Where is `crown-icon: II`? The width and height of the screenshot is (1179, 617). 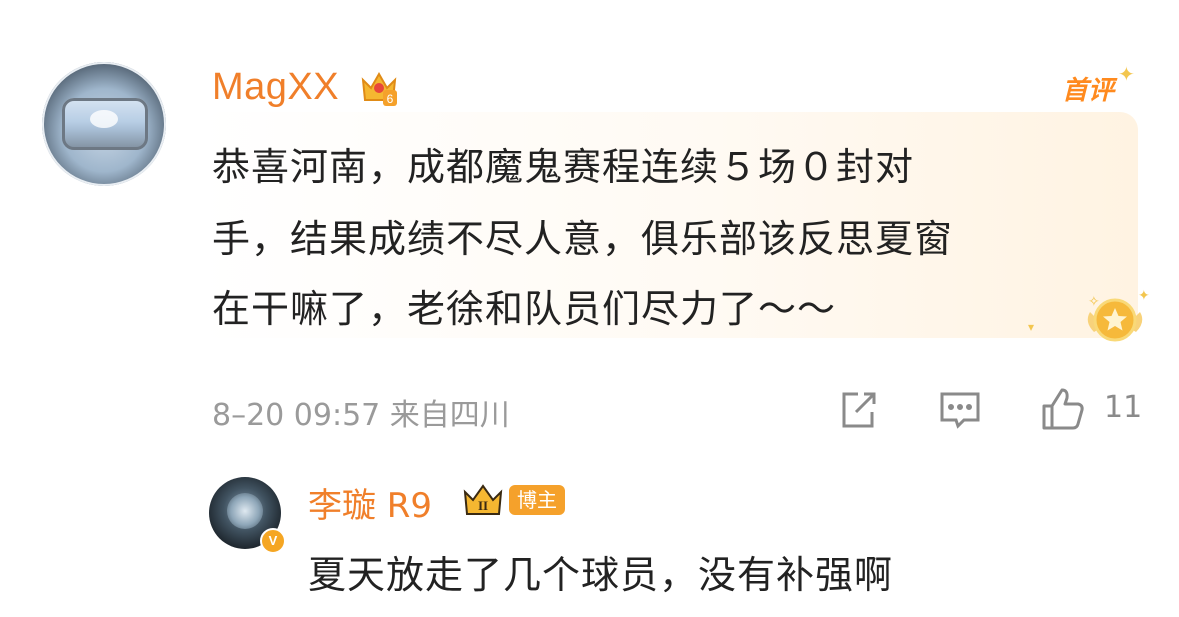 crown-icon: II is located at coordinates (483, 499).